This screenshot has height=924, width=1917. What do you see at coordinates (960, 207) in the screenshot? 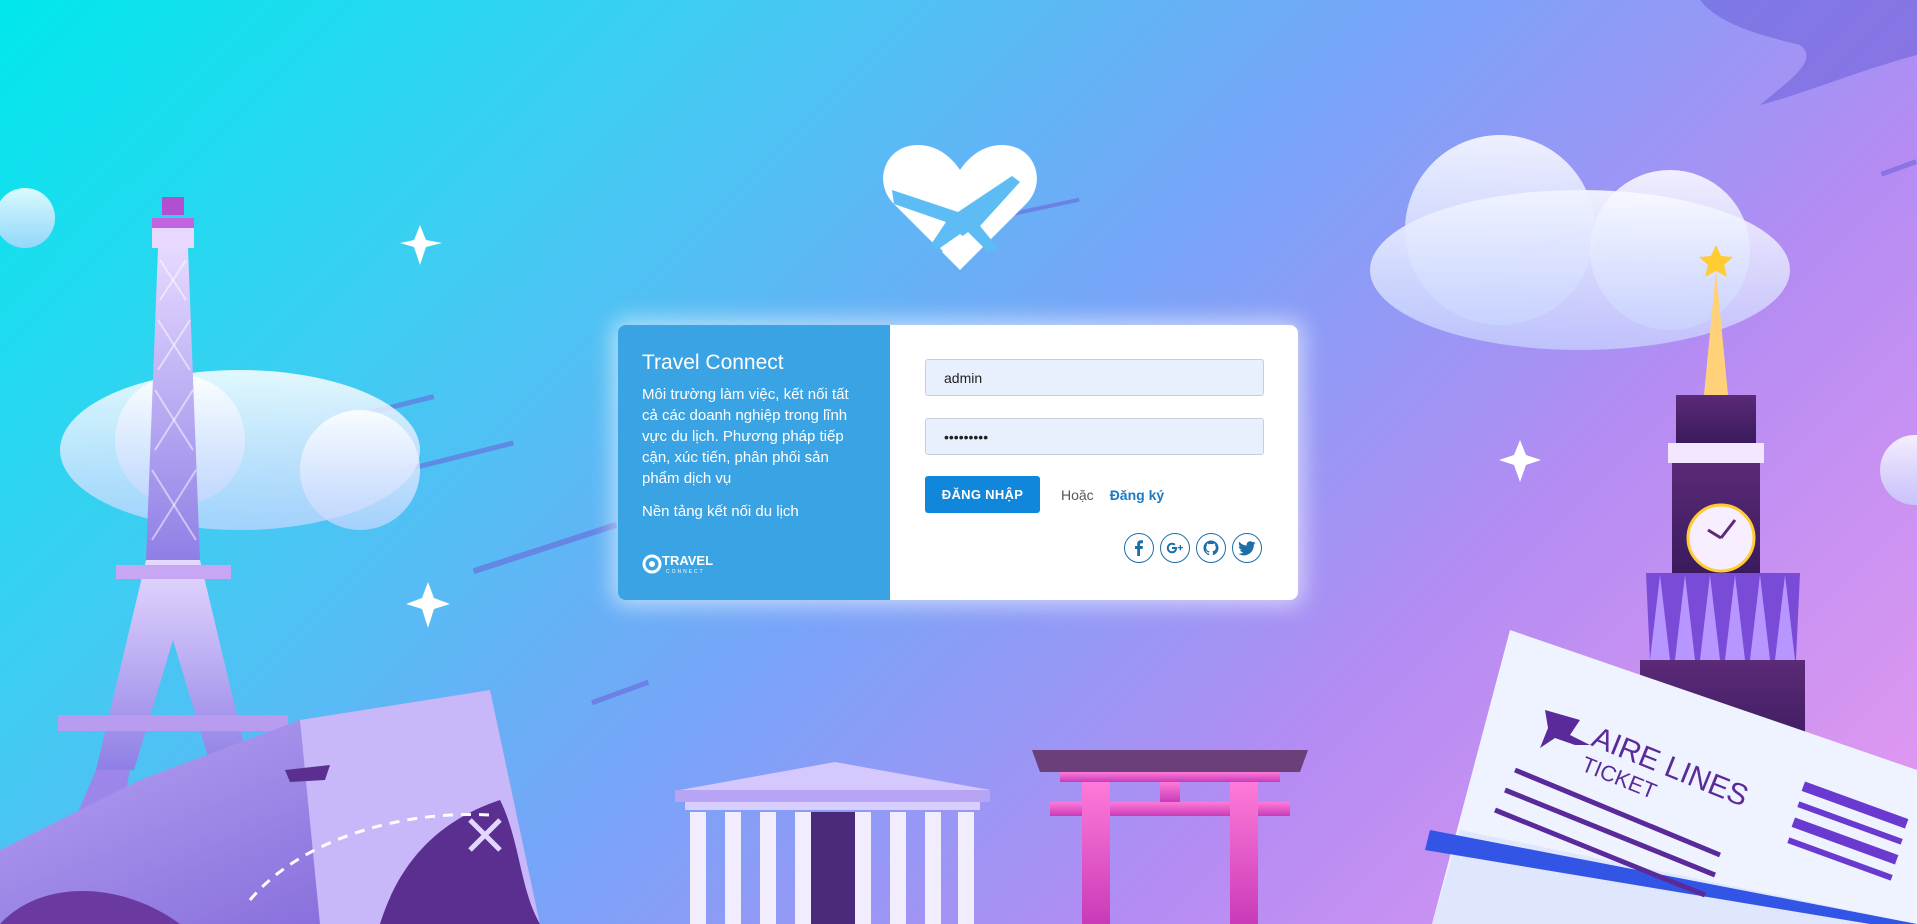
I see `heart-plane-logo` at bounding box center [960, 207].